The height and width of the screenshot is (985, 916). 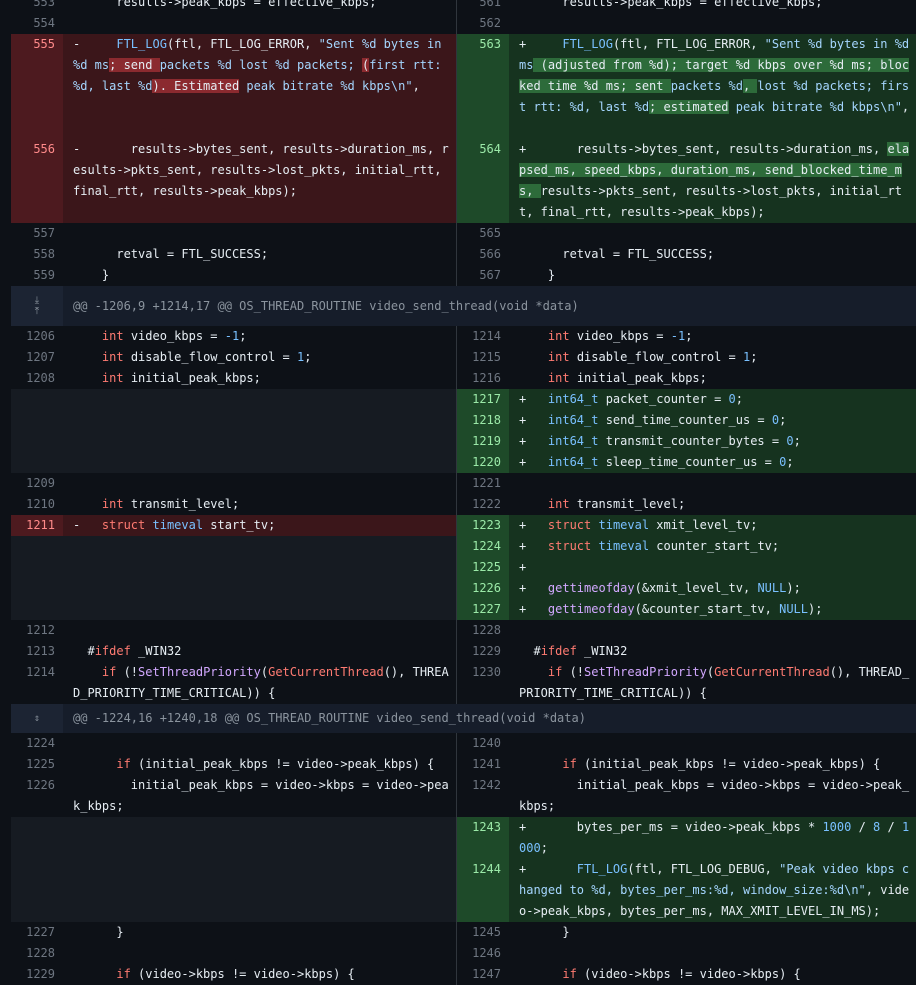 I want to click on left-line-number: 1229, so click(x=37, y=974).